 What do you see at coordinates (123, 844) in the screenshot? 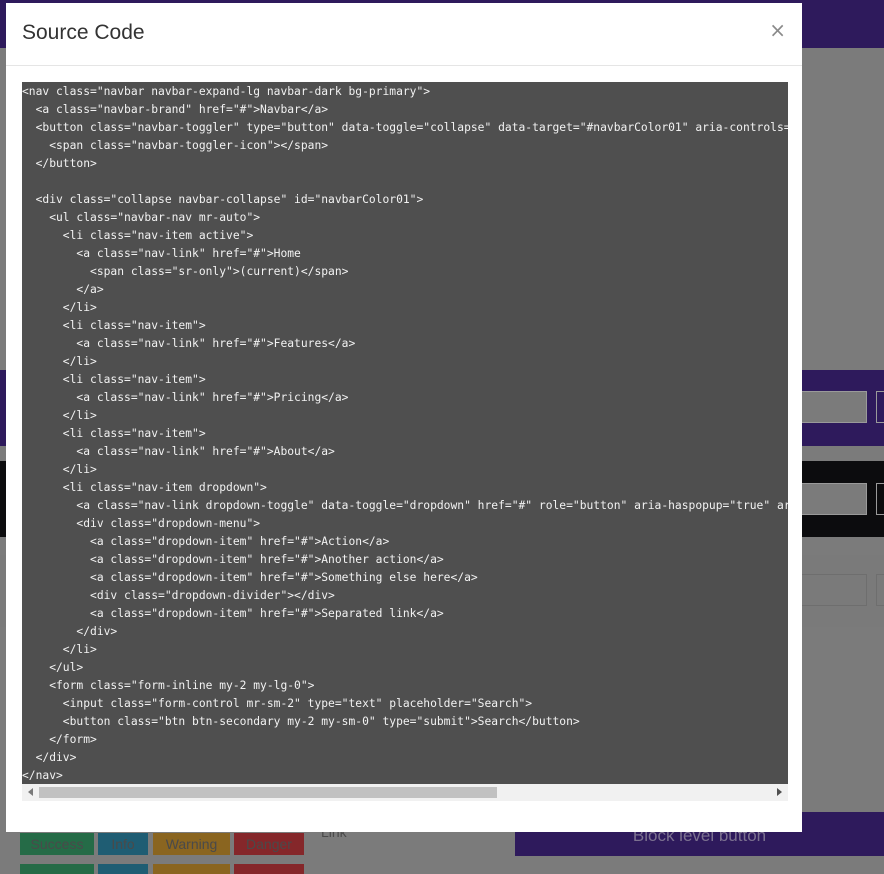
I see `background-info-button: Info` at bounding box center [123, 844].